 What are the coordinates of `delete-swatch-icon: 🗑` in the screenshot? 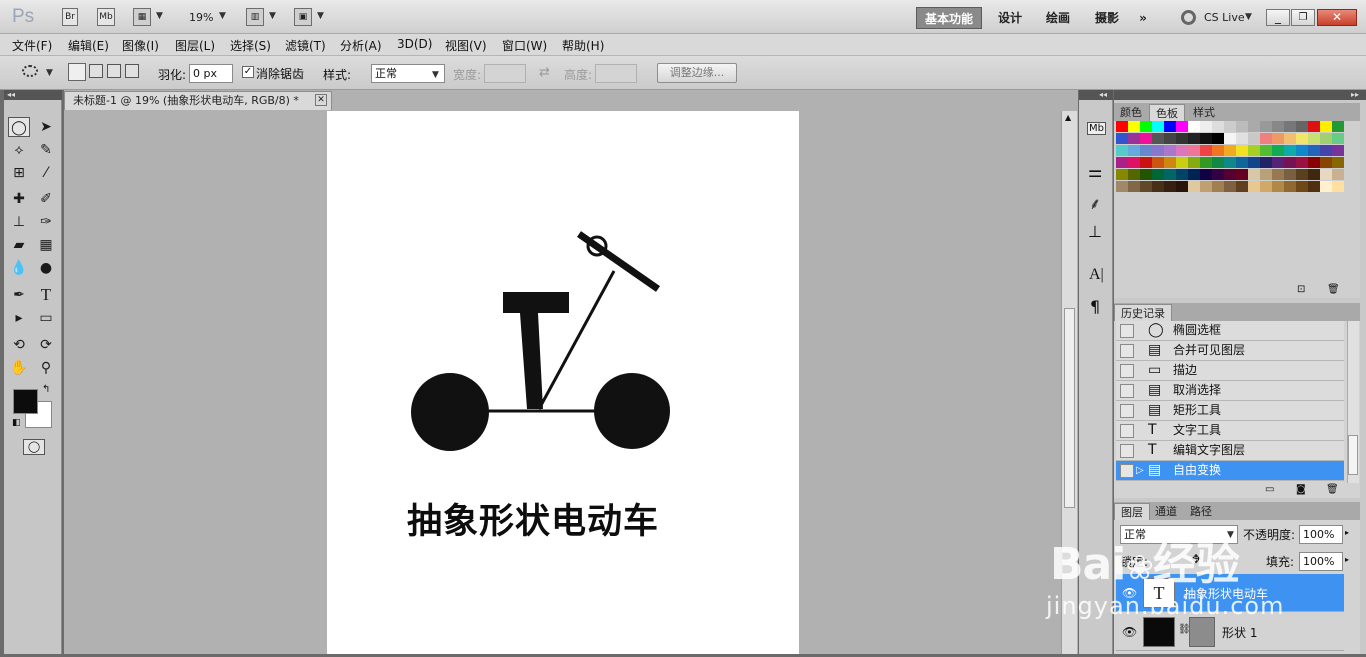 It's located at (1333, 289).